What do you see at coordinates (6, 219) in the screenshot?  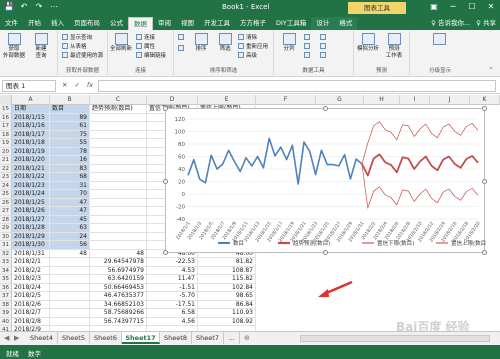 I see `row-number: 28` at bounding box center [6, 219].